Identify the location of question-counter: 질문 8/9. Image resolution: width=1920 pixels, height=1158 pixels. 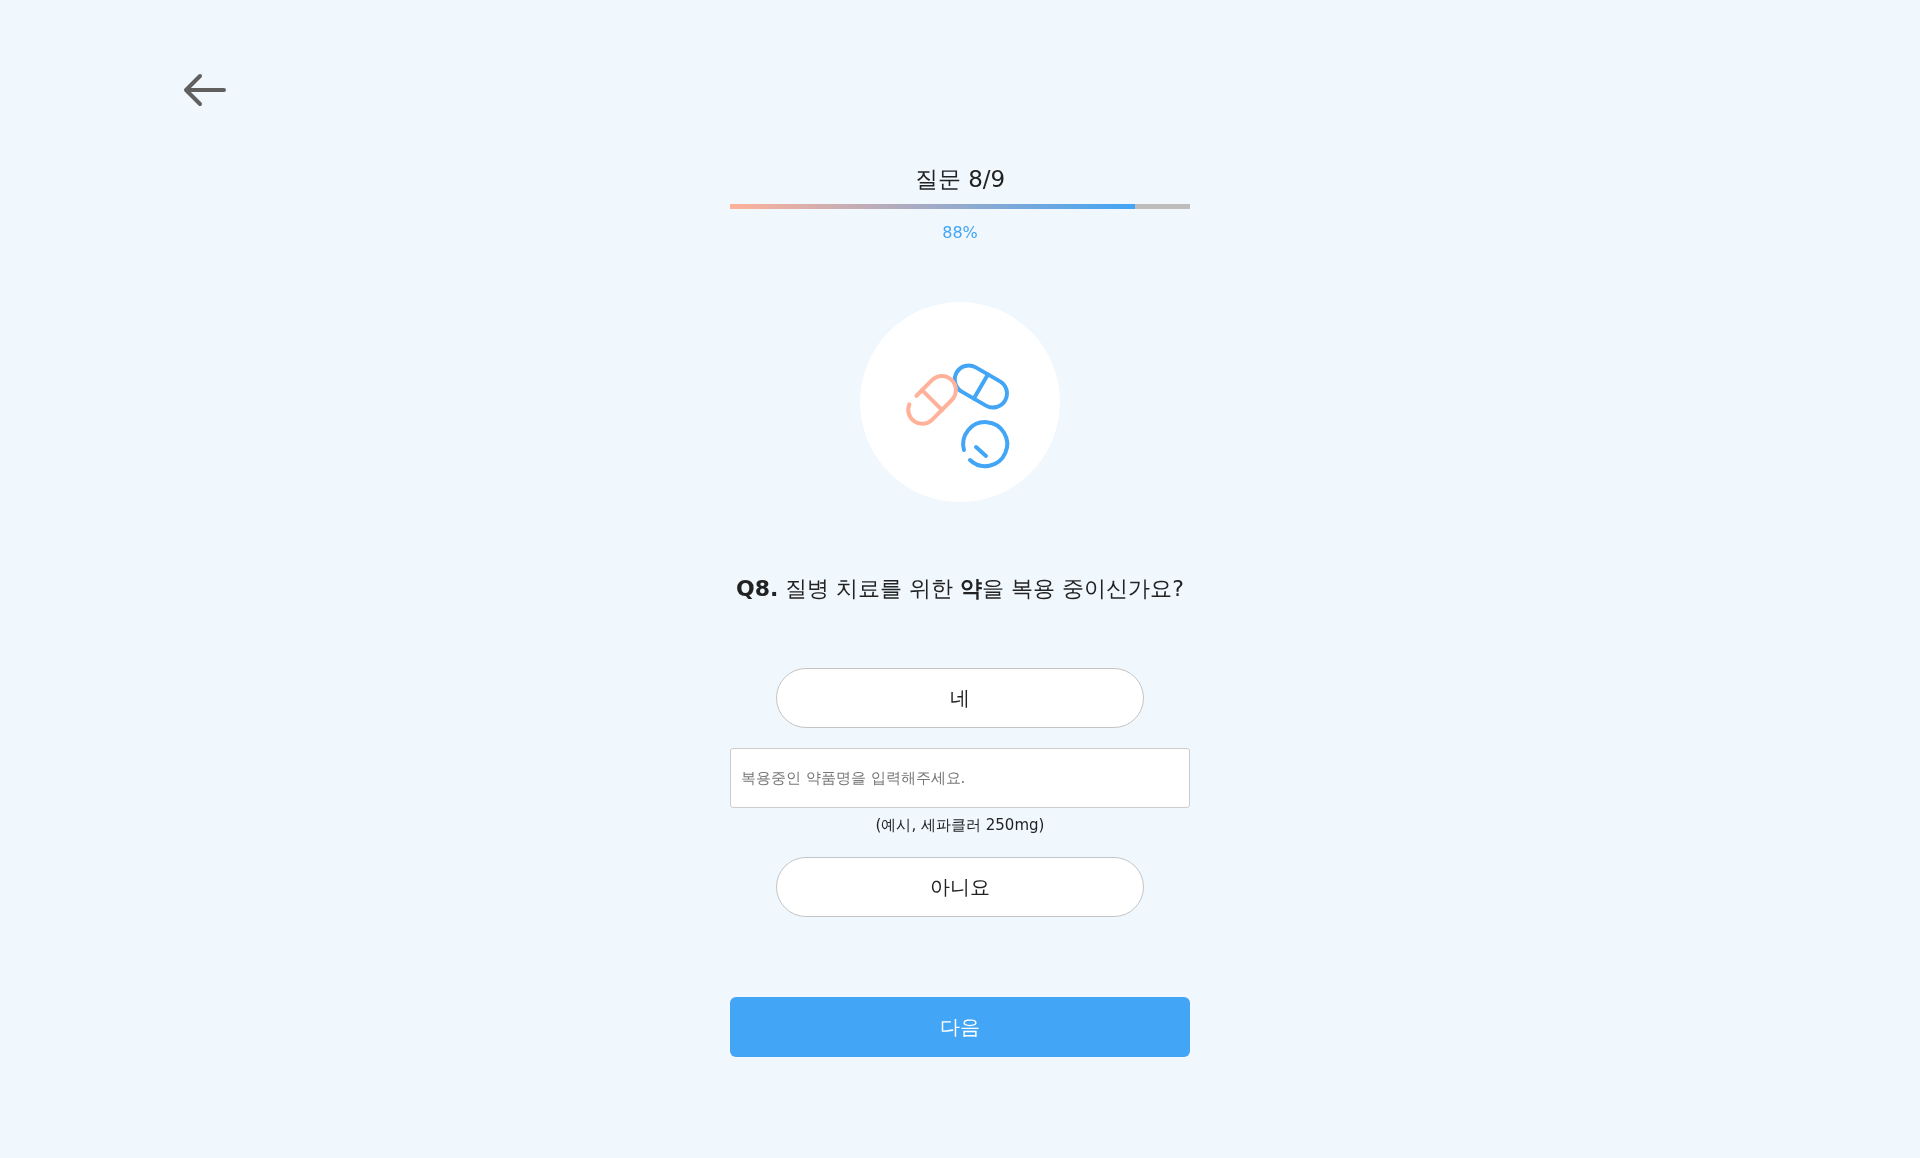
(960, 179).